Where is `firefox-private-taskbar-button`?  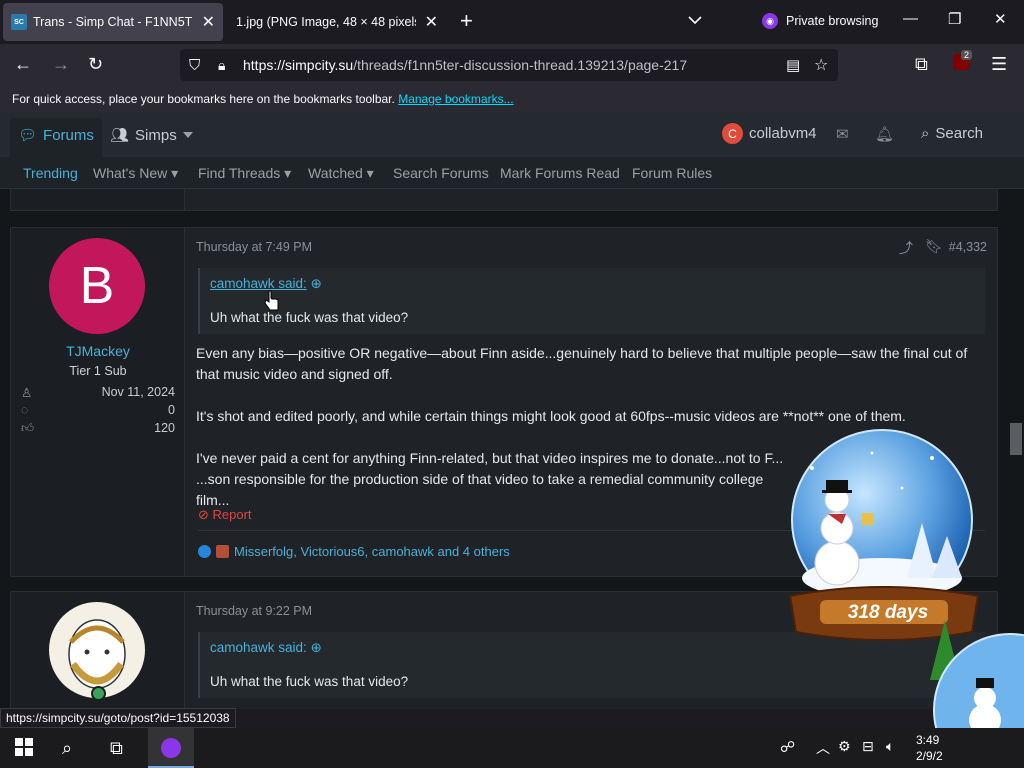
firefox-private-taskbar-button is located at coordinates (171, 748).